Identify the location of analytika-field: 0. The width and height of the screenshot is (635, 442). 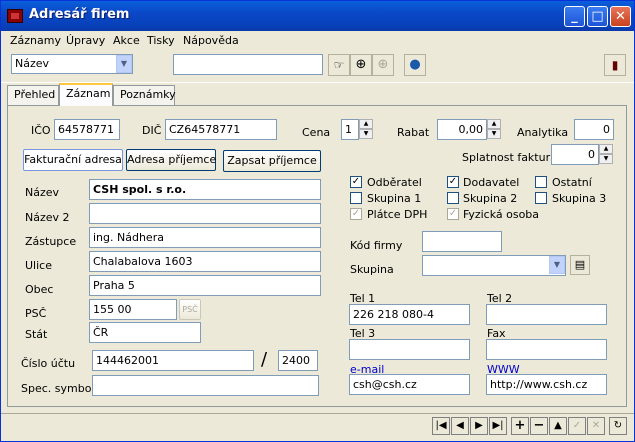
(594, 129).